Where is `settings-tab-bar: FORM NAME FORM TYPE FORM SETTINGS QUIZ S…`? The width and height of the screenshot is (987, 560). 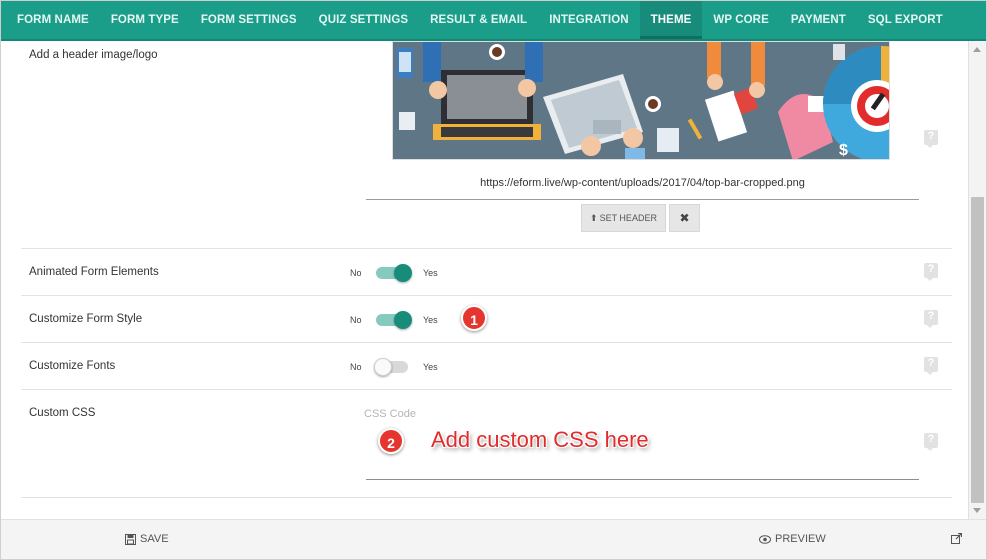 settings-tab-bar: FORM NAME FORM TYPE FORM SETTINGS QUIZ S… is located at coordinates (493, 21).